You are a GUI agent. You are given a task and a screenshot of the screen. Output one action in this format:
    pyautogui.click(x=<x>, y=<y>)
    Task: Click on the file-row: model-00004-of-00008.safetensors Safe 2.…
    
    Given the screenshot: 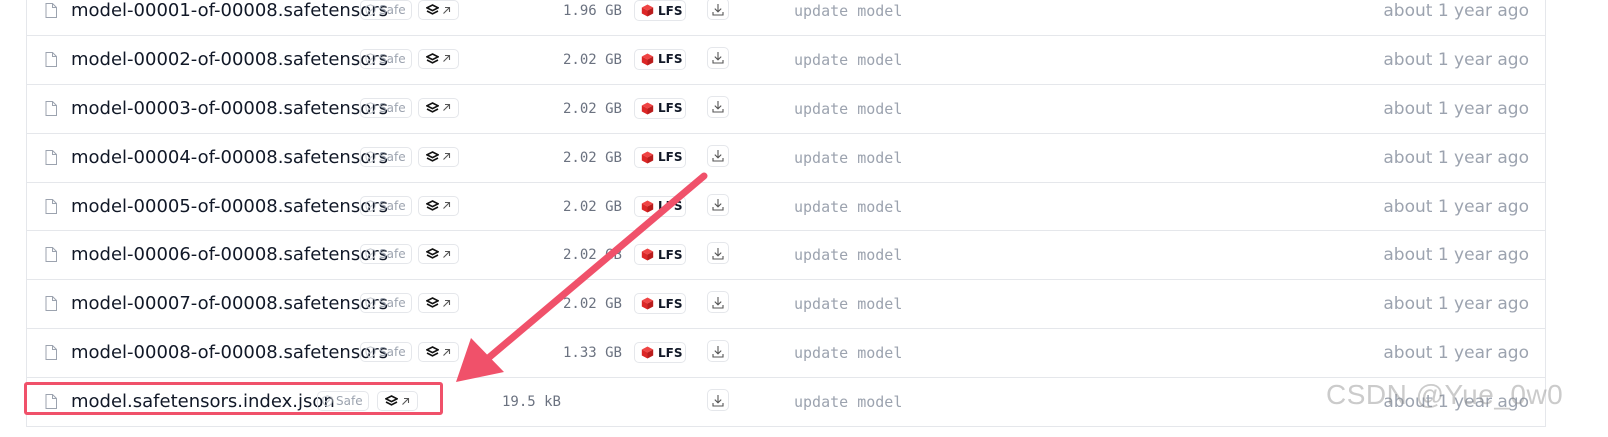 What is the action you would take?
    pyautogui.click(x=786, y=158)
    